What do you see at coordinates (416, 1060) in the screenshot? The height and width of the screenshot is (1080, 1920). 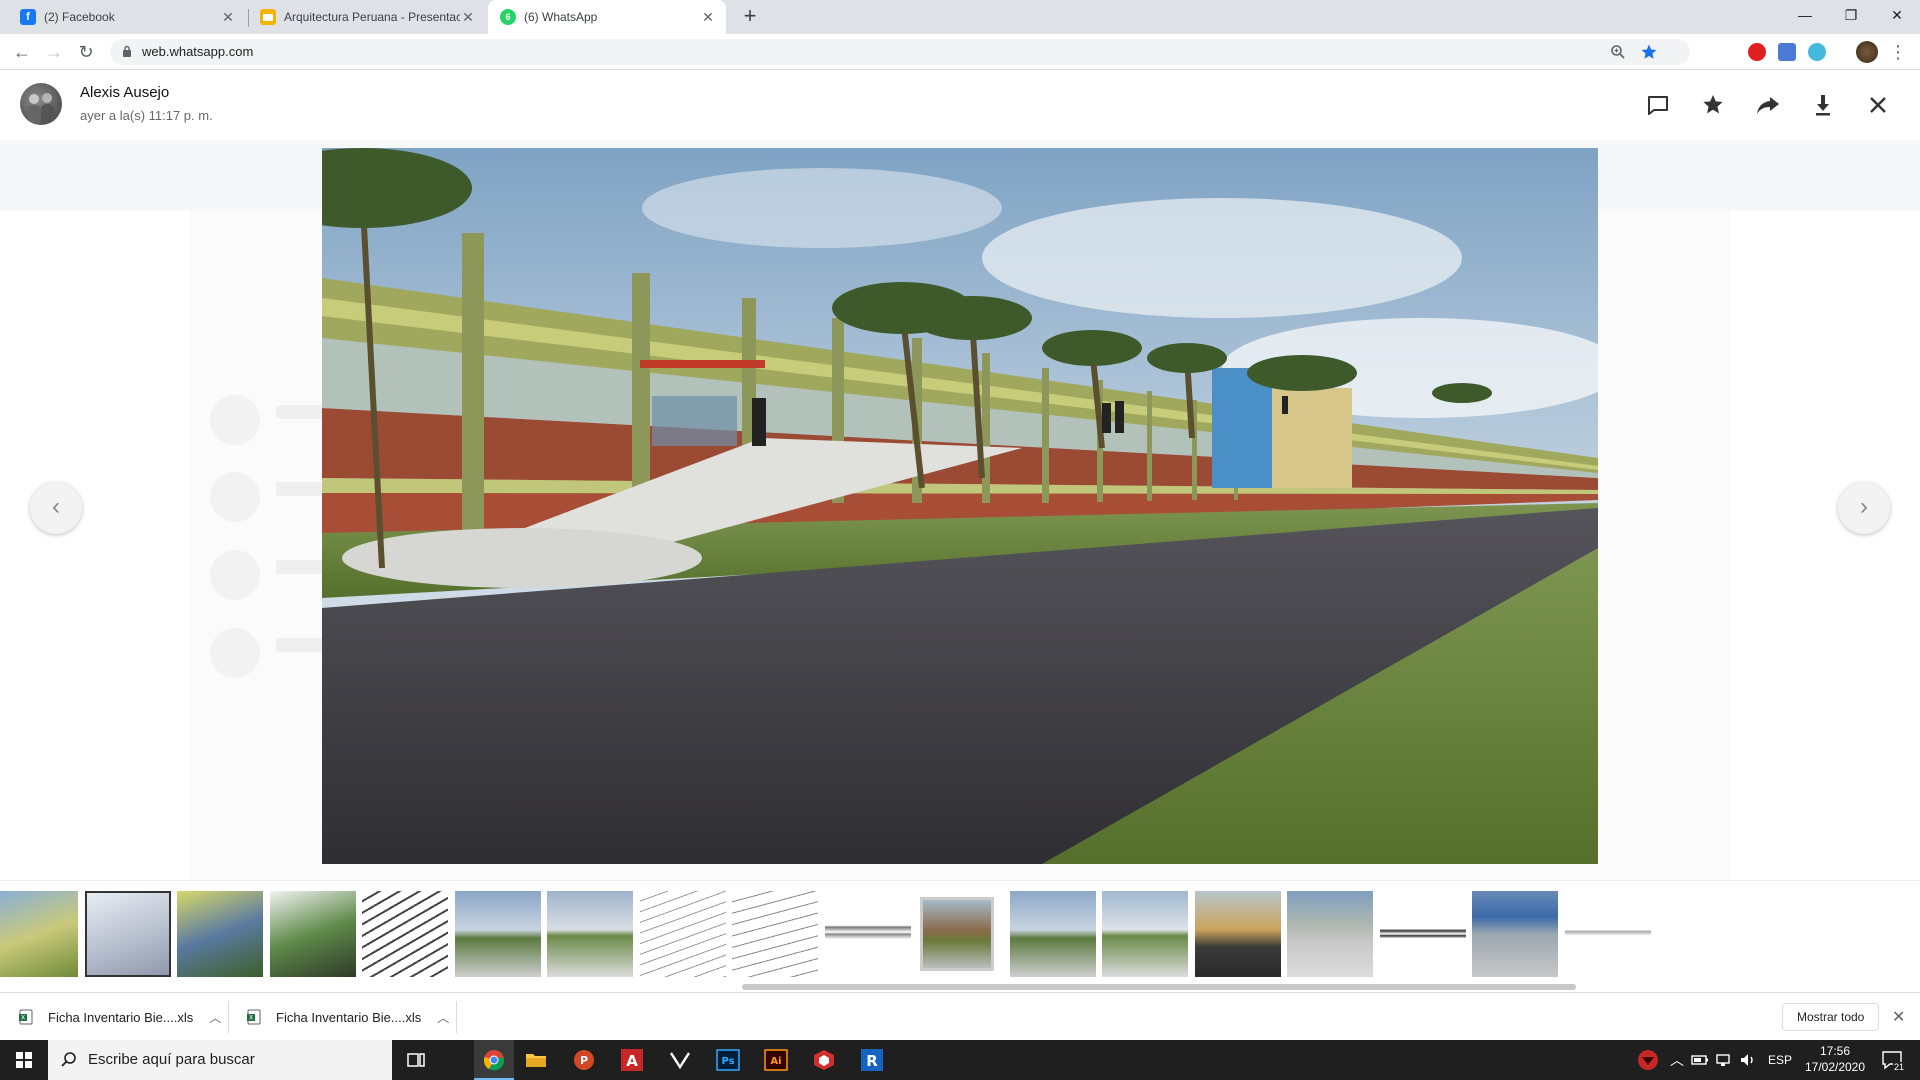 I see `task-view-icon` at bounding box center [416, 1060].